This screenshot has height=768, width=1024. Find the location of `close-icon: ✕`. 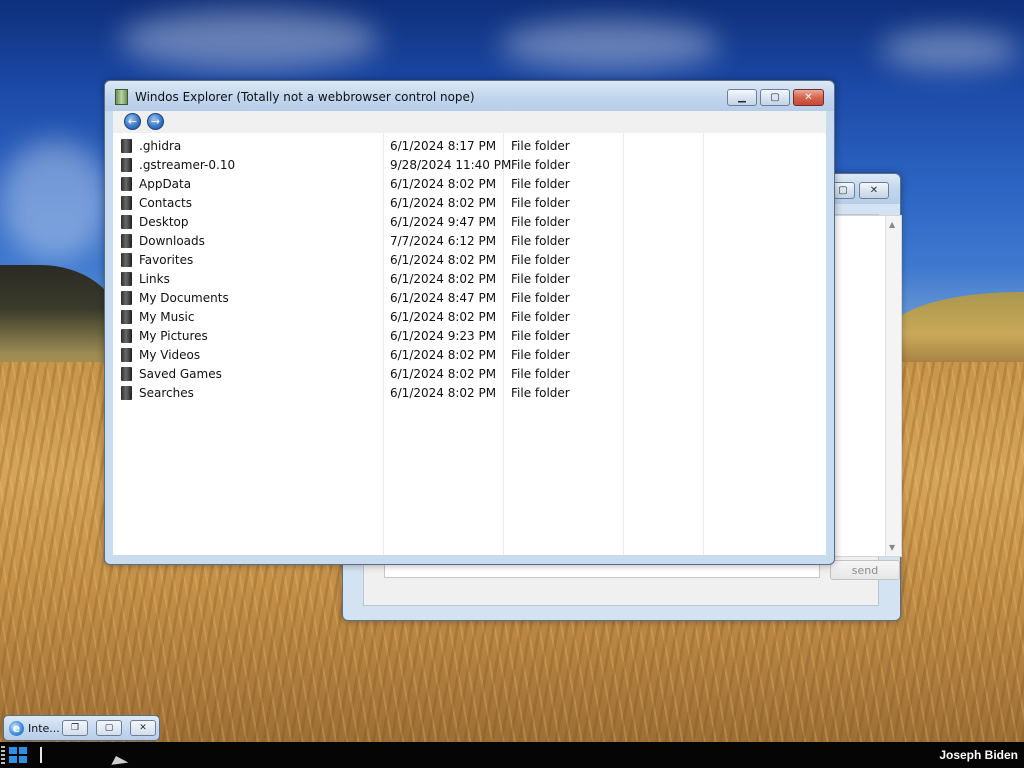

close-icon: ✕ is located at coordinates (874, 190).